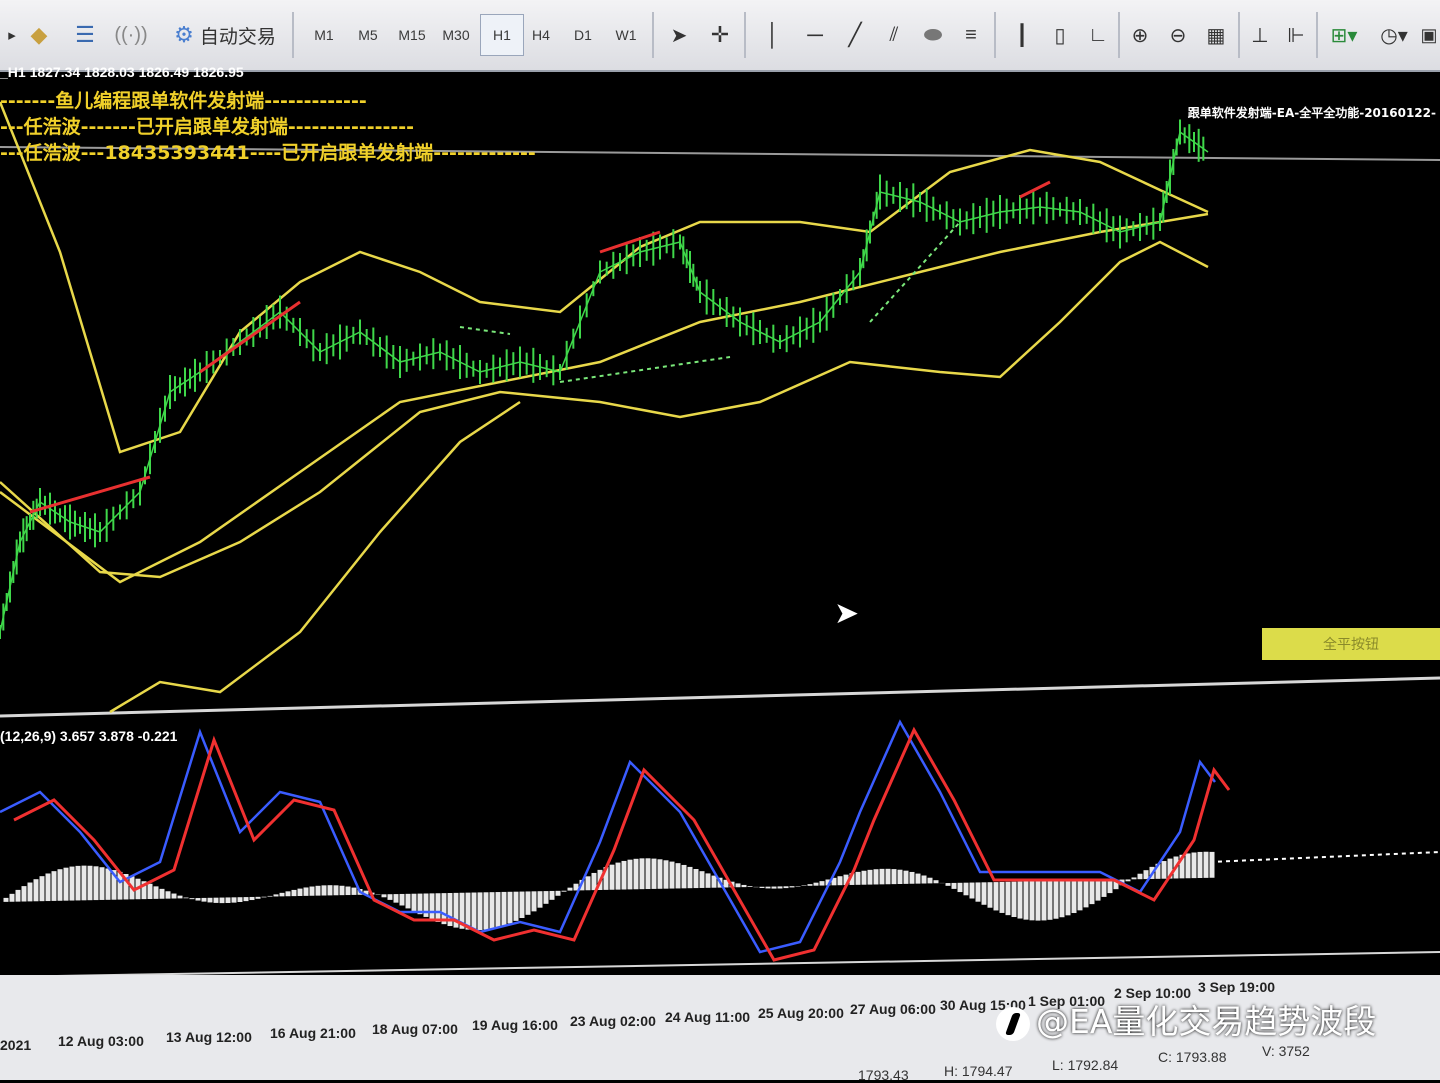 Image resolution: width=1440 pixels, height=1083 pixels. Describe the element at coordinates (541, 35) in the screenshot. I see `timeframe-h4: H4` at that location.